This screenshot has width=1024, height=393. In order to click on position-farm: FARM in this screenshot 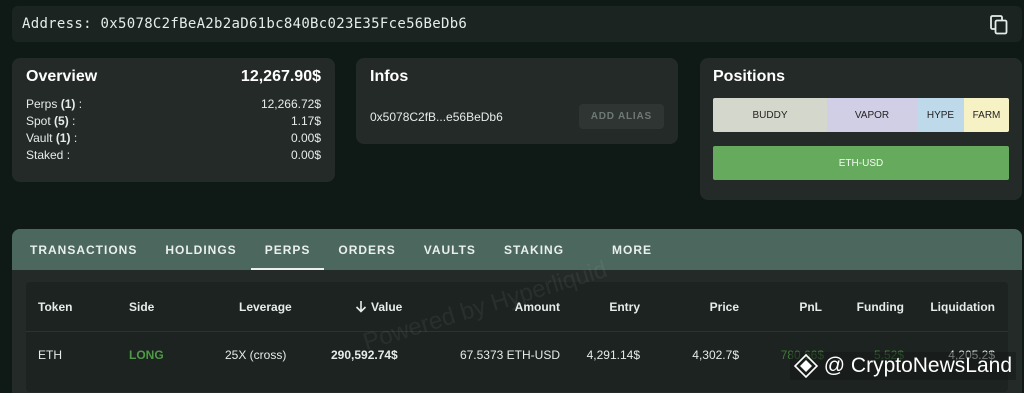, I will do `click(986, 115)`.